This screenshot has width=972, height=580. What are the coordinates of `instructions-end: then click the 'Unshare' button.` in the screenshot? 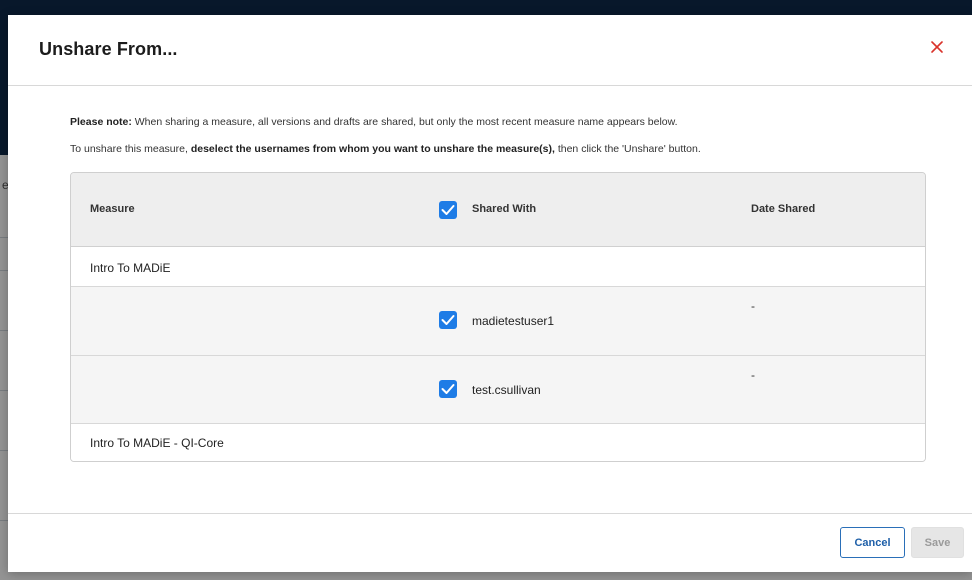 It's located at (627, 149).